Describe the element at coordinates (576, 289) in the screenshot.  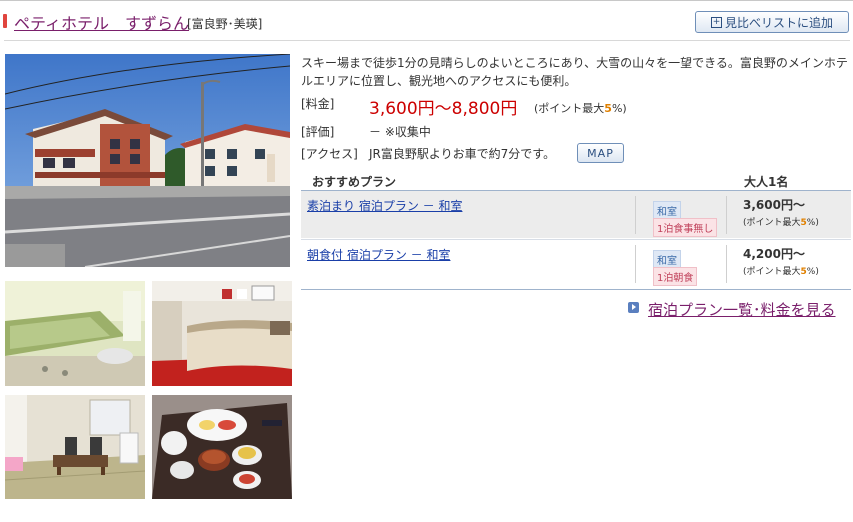
I see `plans-bottom-divider` at that location.